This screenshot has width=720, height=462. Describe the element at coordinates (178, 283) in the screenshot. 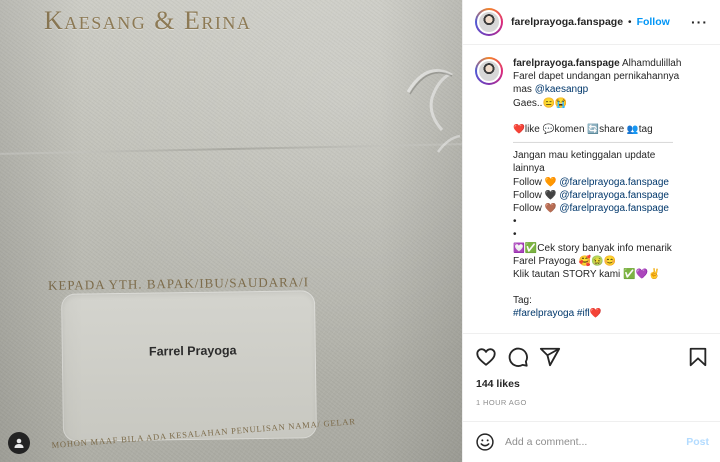

I see `addressee-label: KEPADA YTH. BAPAK/IBU/SAUDARA/I` at that location.